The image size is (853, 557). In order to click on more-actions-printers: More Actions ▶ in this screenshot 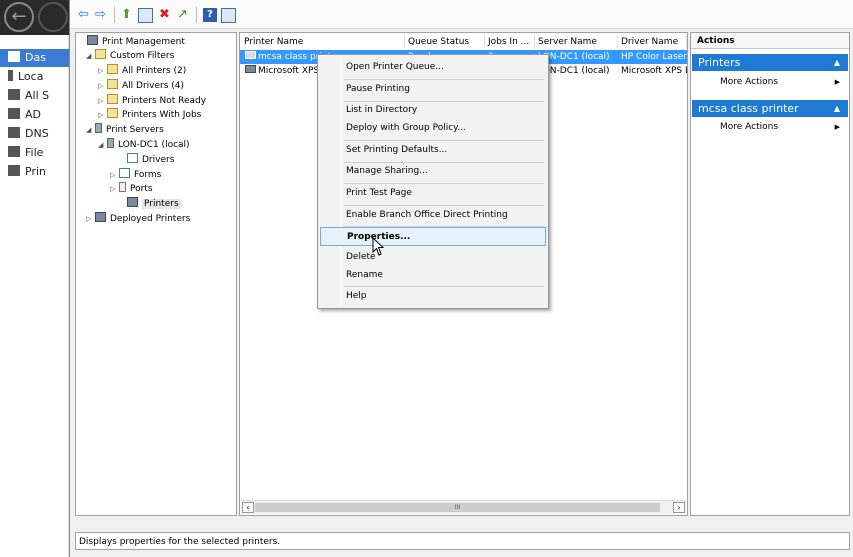, I will do `click(770, 82)`.